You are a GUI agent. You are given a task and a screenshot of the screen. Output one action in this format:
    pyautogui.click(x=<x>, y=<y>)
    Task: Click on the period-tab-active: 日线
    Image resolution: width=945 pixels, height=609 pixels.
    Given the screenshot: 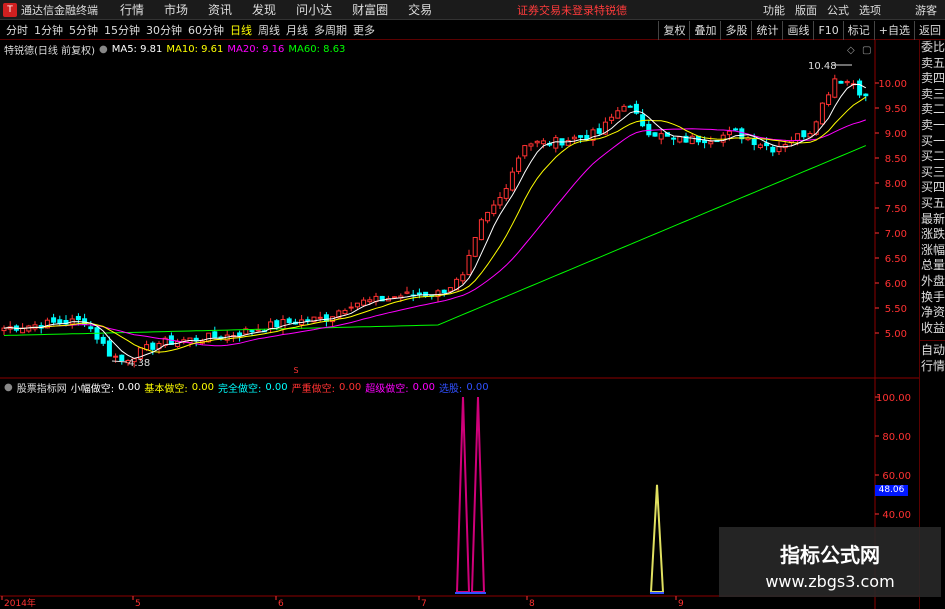 What is the action you would take?
    pyautogui.click(x=241, y=30)
    